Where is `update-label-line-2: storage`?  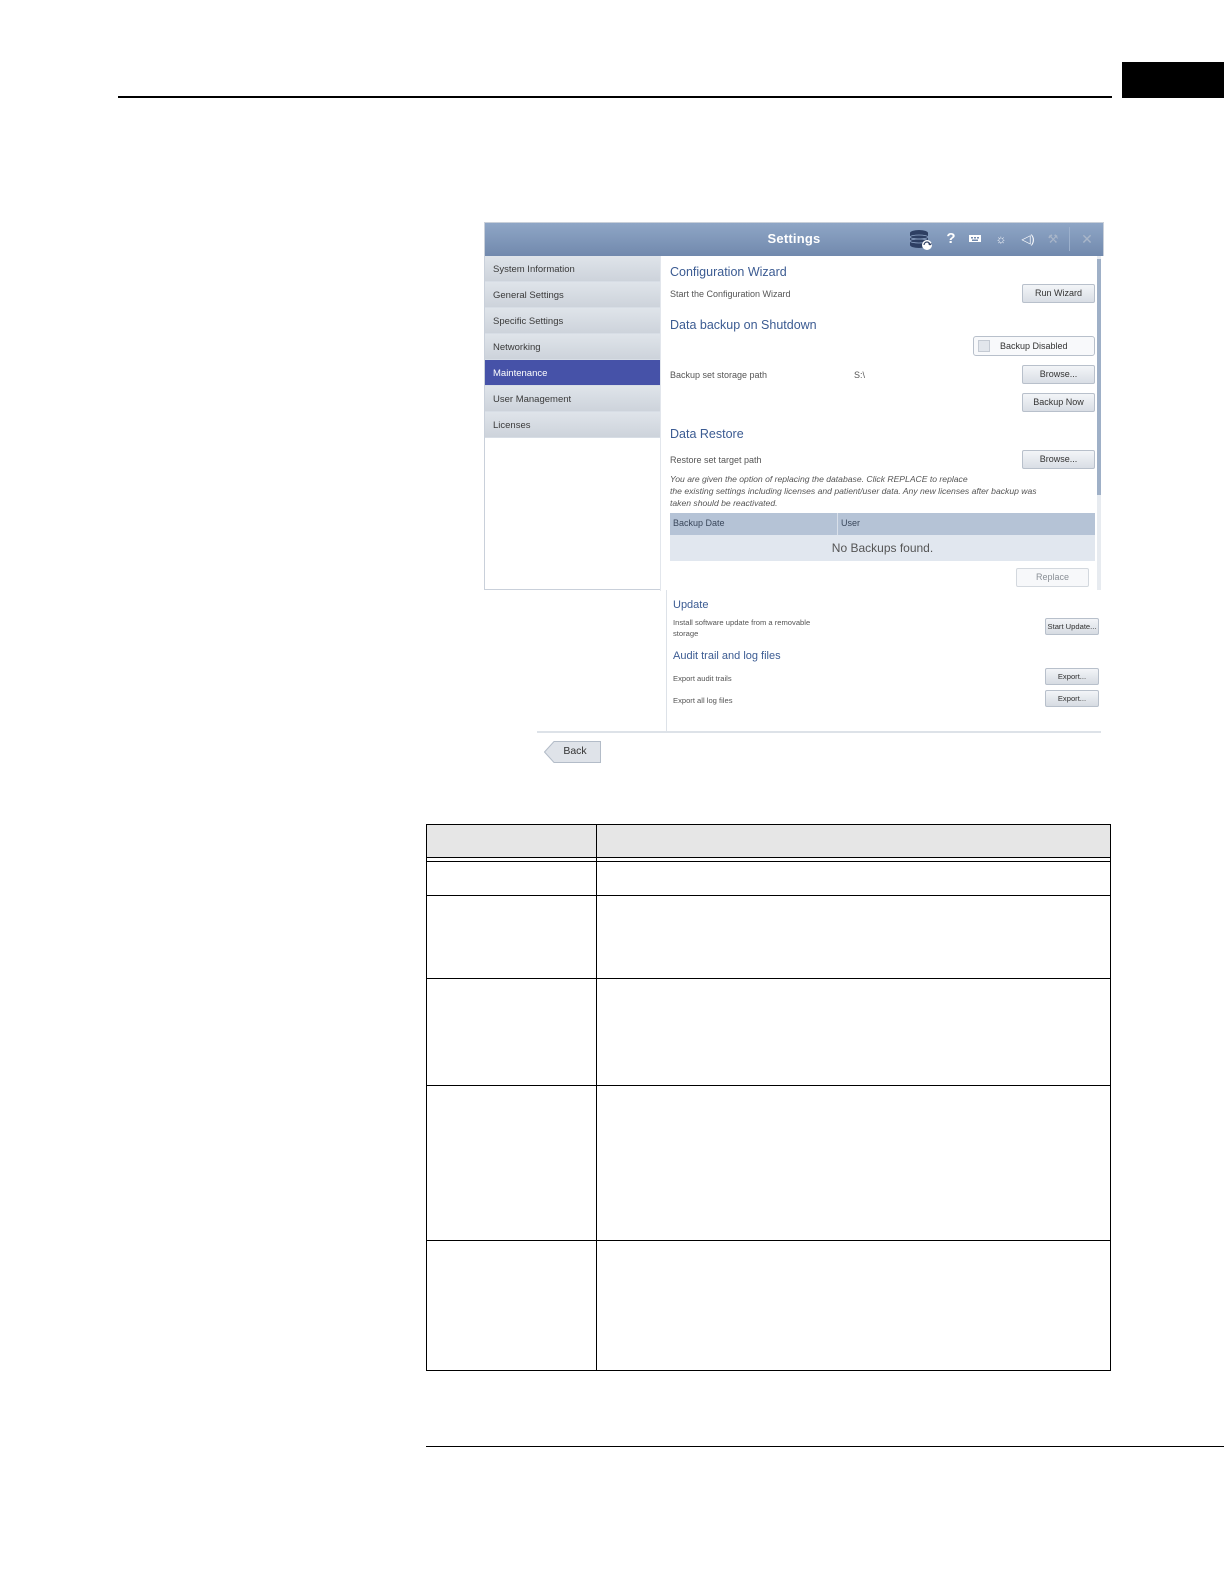 update-label-line-2: storage is located at coordinates (686, 633).